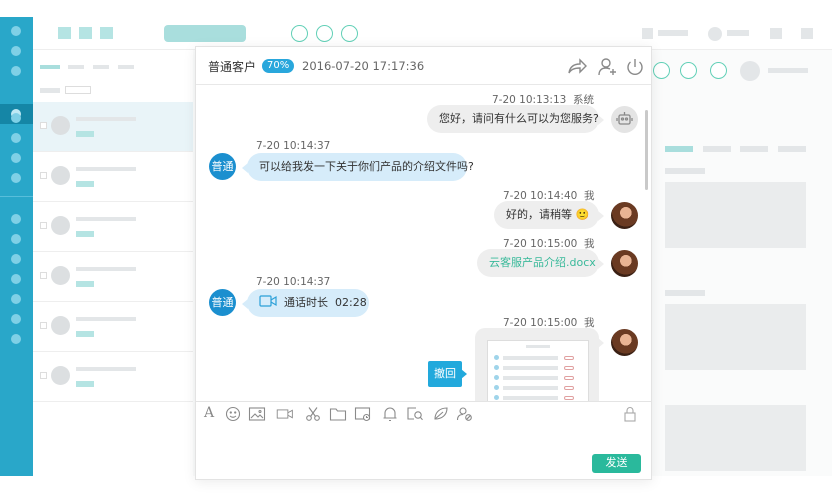  Describe the element at coordinates (16, 246) in the screenshot. I see `left-nav-rail` at that location.